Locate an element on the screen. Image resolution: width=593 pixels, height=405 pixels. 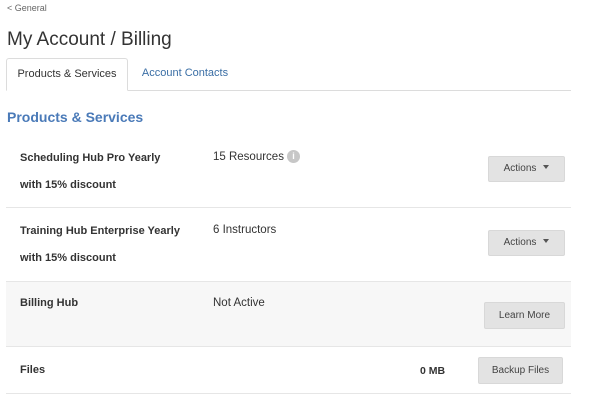
learn-more-button: Learn More is located at coordinates (524, 315).